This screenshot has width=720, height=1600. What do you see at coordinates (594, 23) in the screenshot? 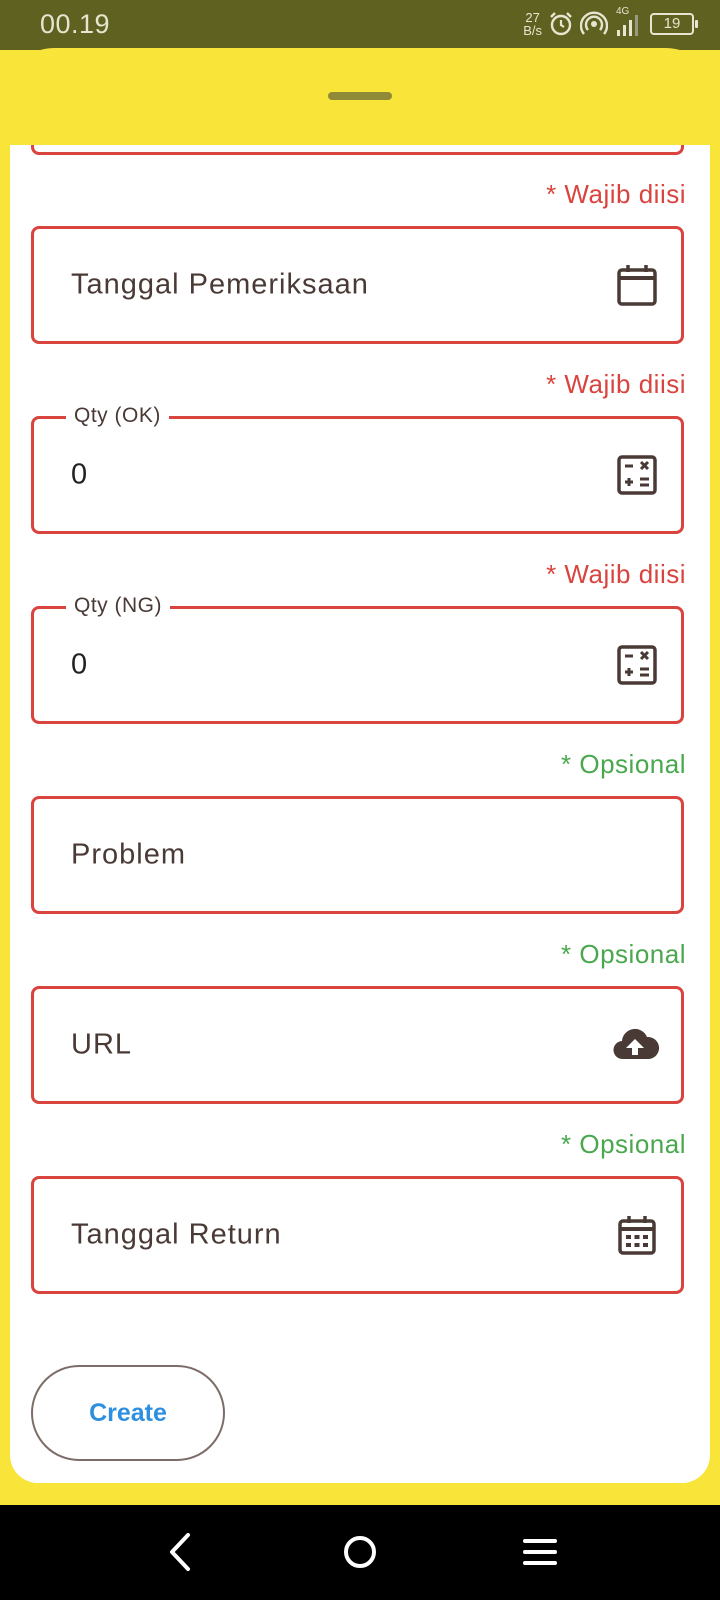
I see `hotspot-icon` at bounding box center [594, 23].